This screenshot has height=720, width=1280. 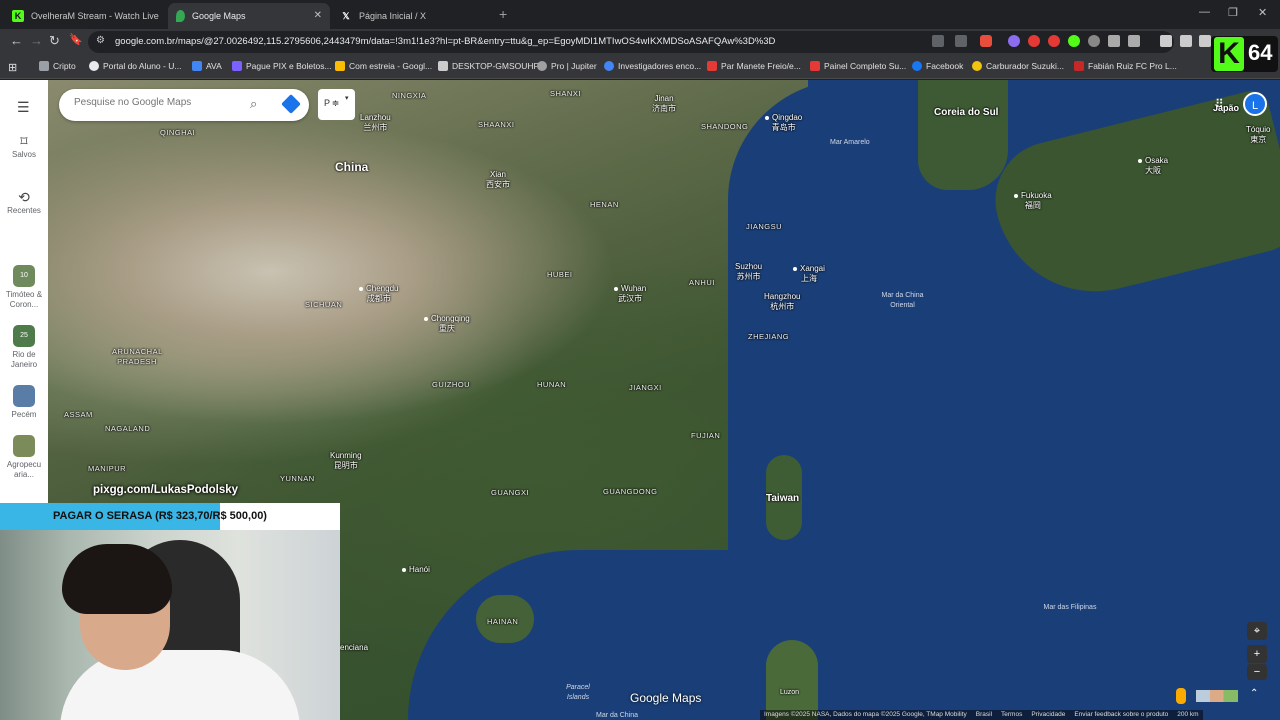 What do you see at coordinates (1217, 696) in the screenshot?
I see `layers-icon` at bounding box center [1217, 696].